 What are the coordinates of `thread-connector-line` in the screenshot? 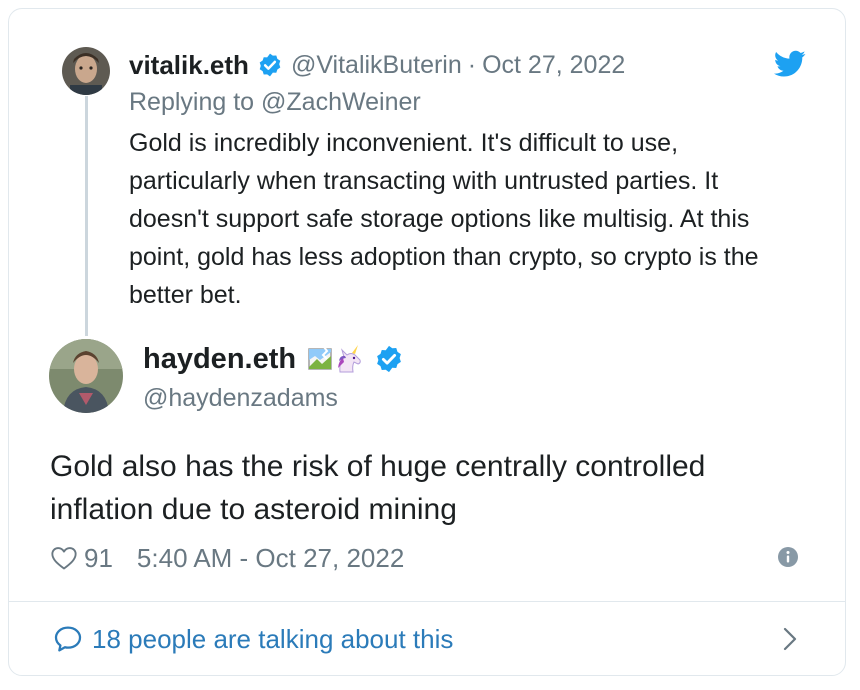 It's located at (86, 216).